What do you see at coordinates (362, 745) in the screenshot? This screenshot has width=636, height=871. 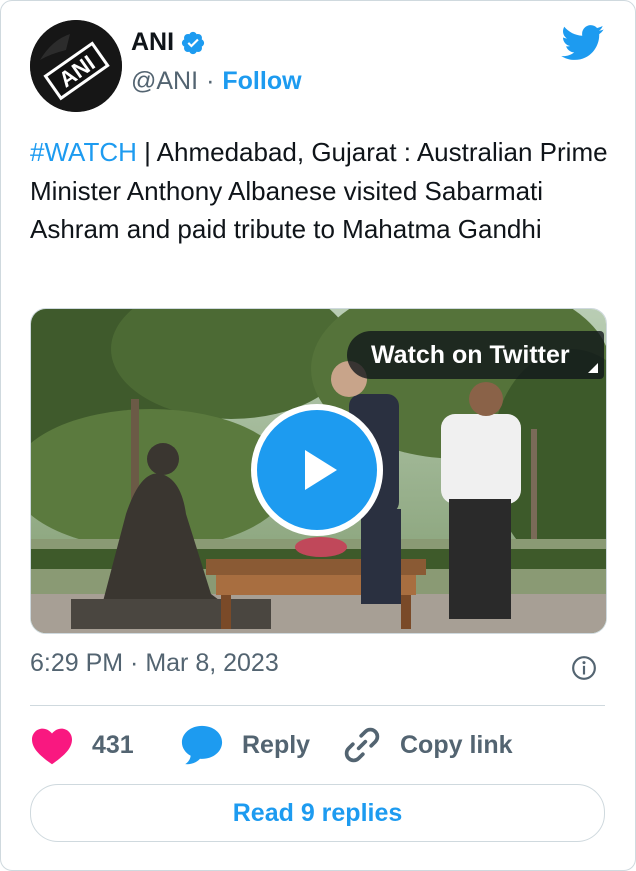 I see `link-icon` at bounding box center [362, 745].